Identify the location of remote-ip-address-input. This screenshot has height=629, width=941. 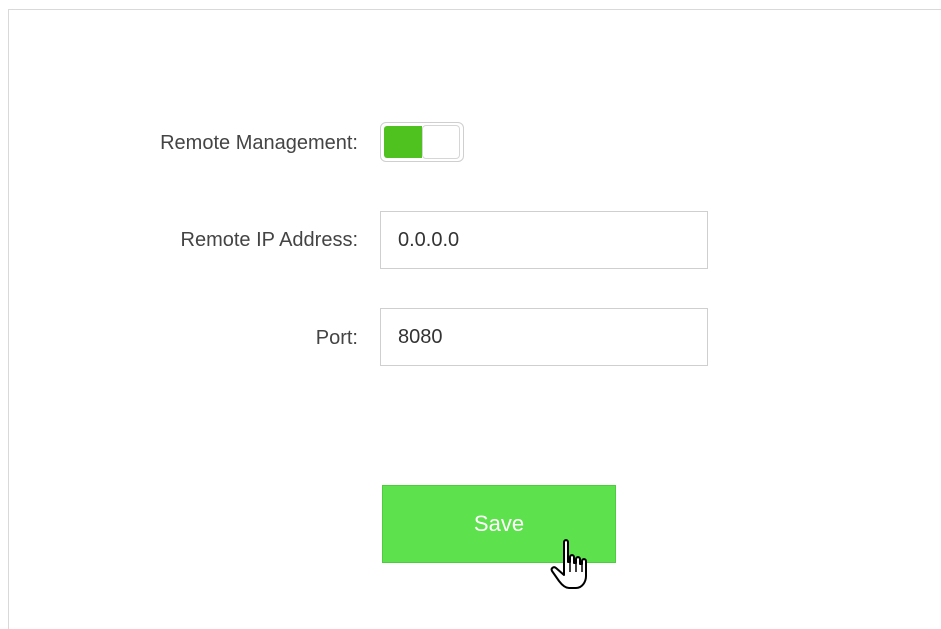
(544, 240).